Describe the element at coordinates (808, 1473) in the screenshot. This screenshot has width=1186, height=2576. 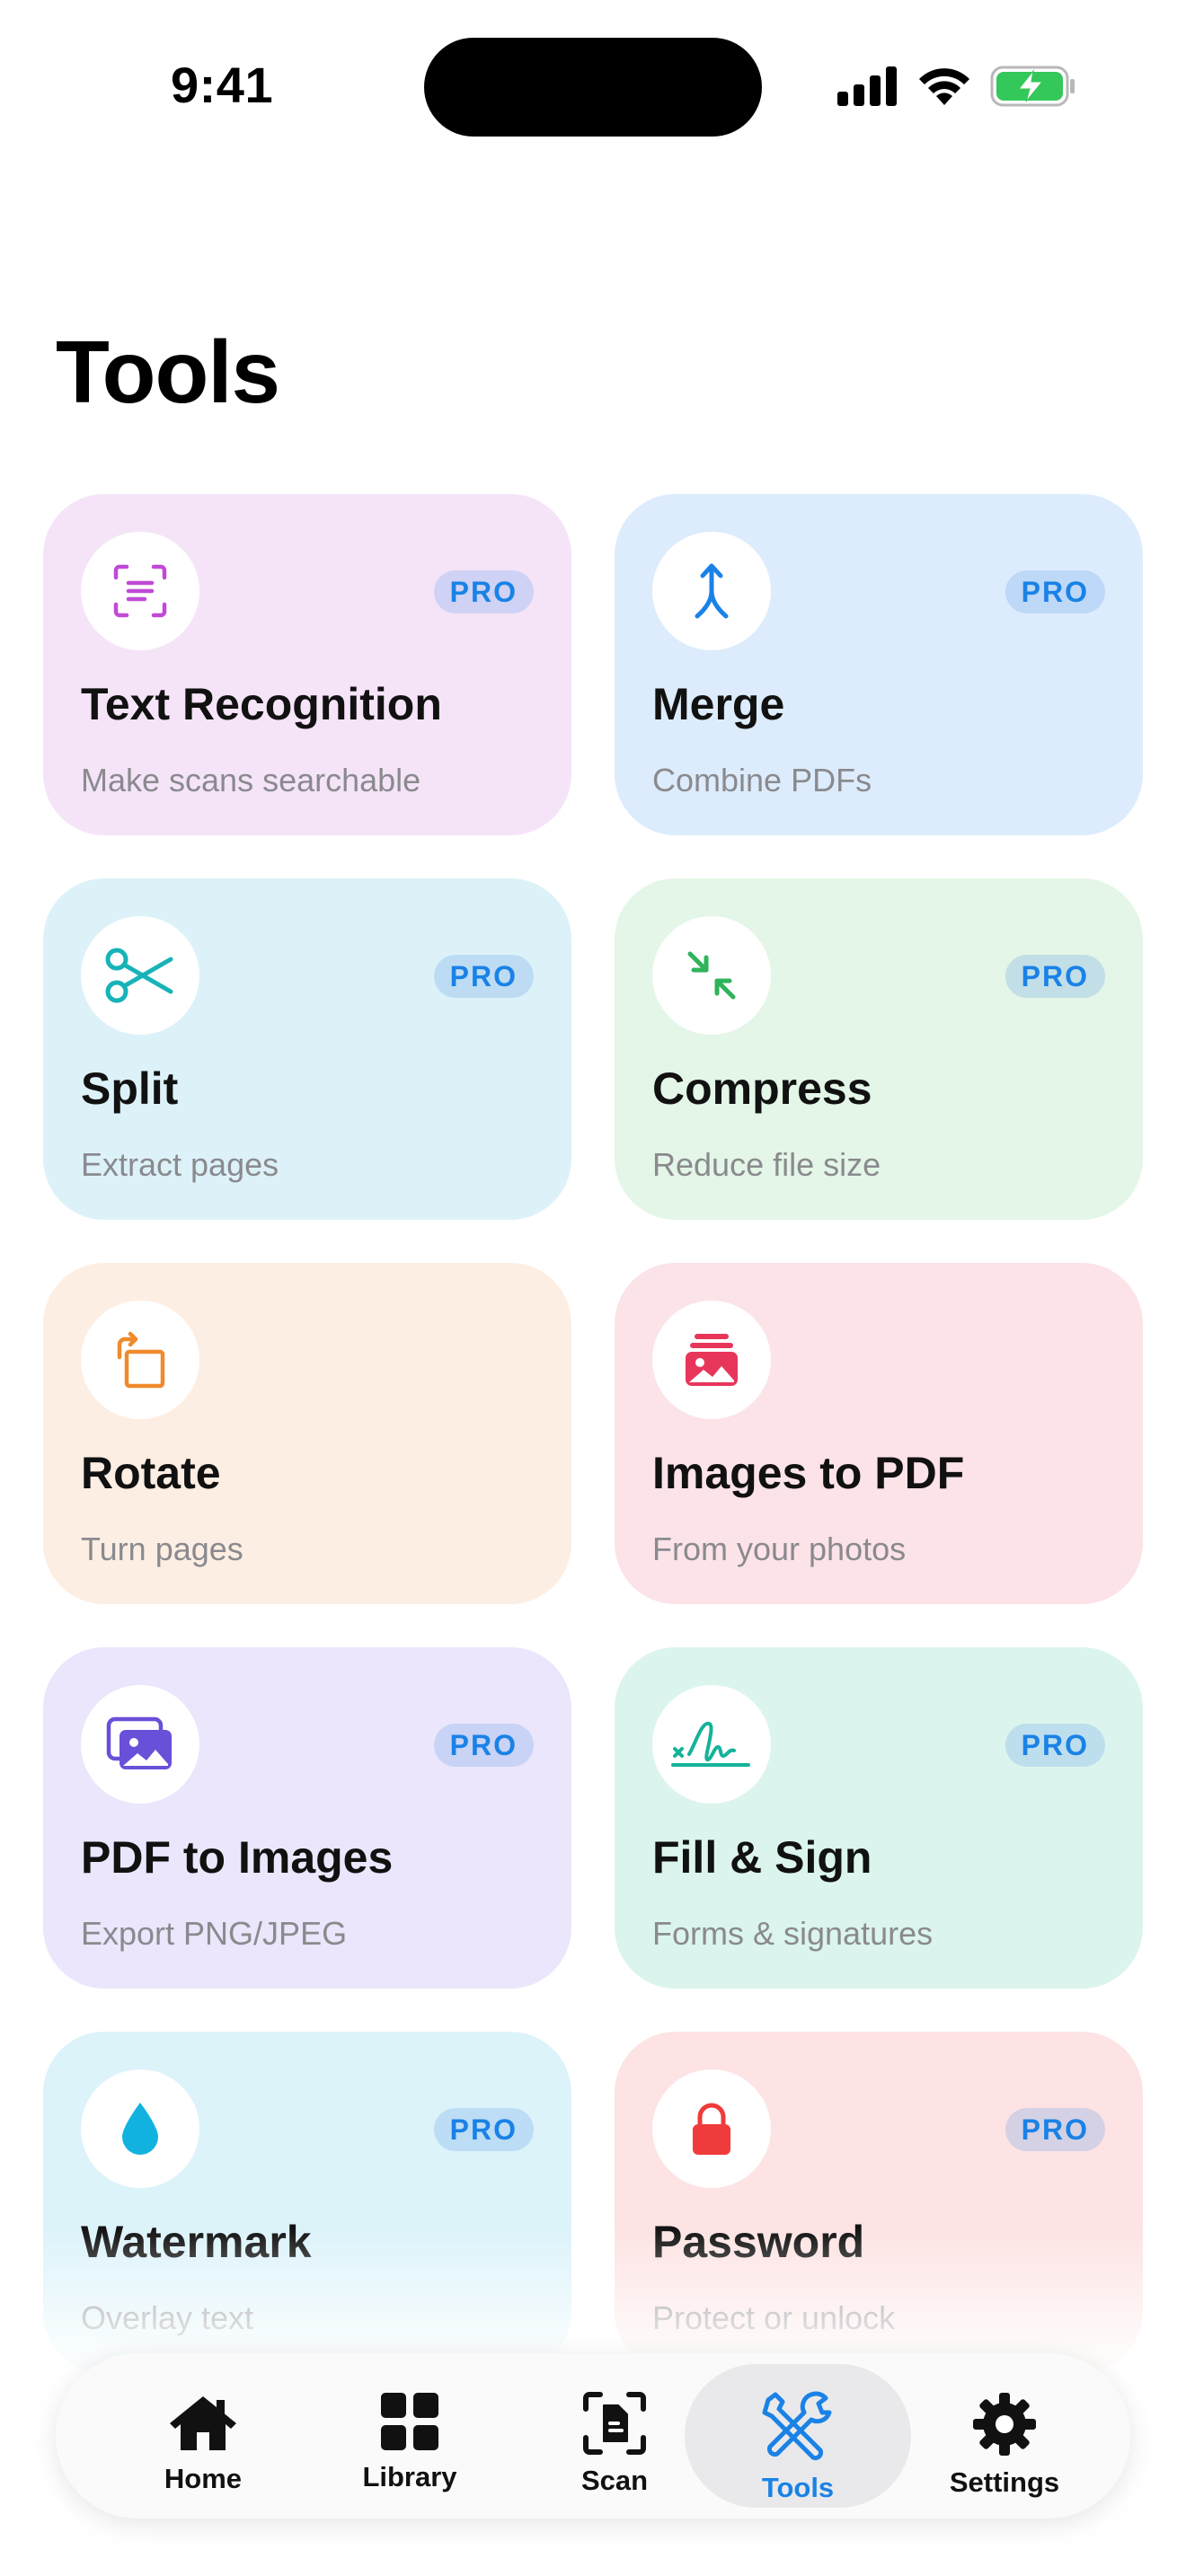
I see `card-title: Images to PDF` at that location.